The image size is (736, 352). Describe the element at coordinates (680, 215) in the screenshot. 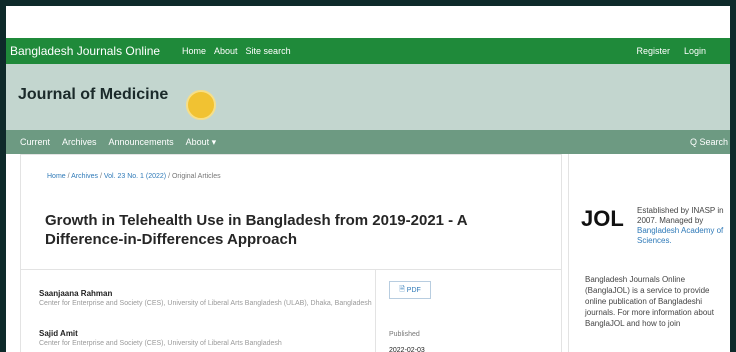

I see `jol-text: Established by INASP in 2007. Managed by` at that location.